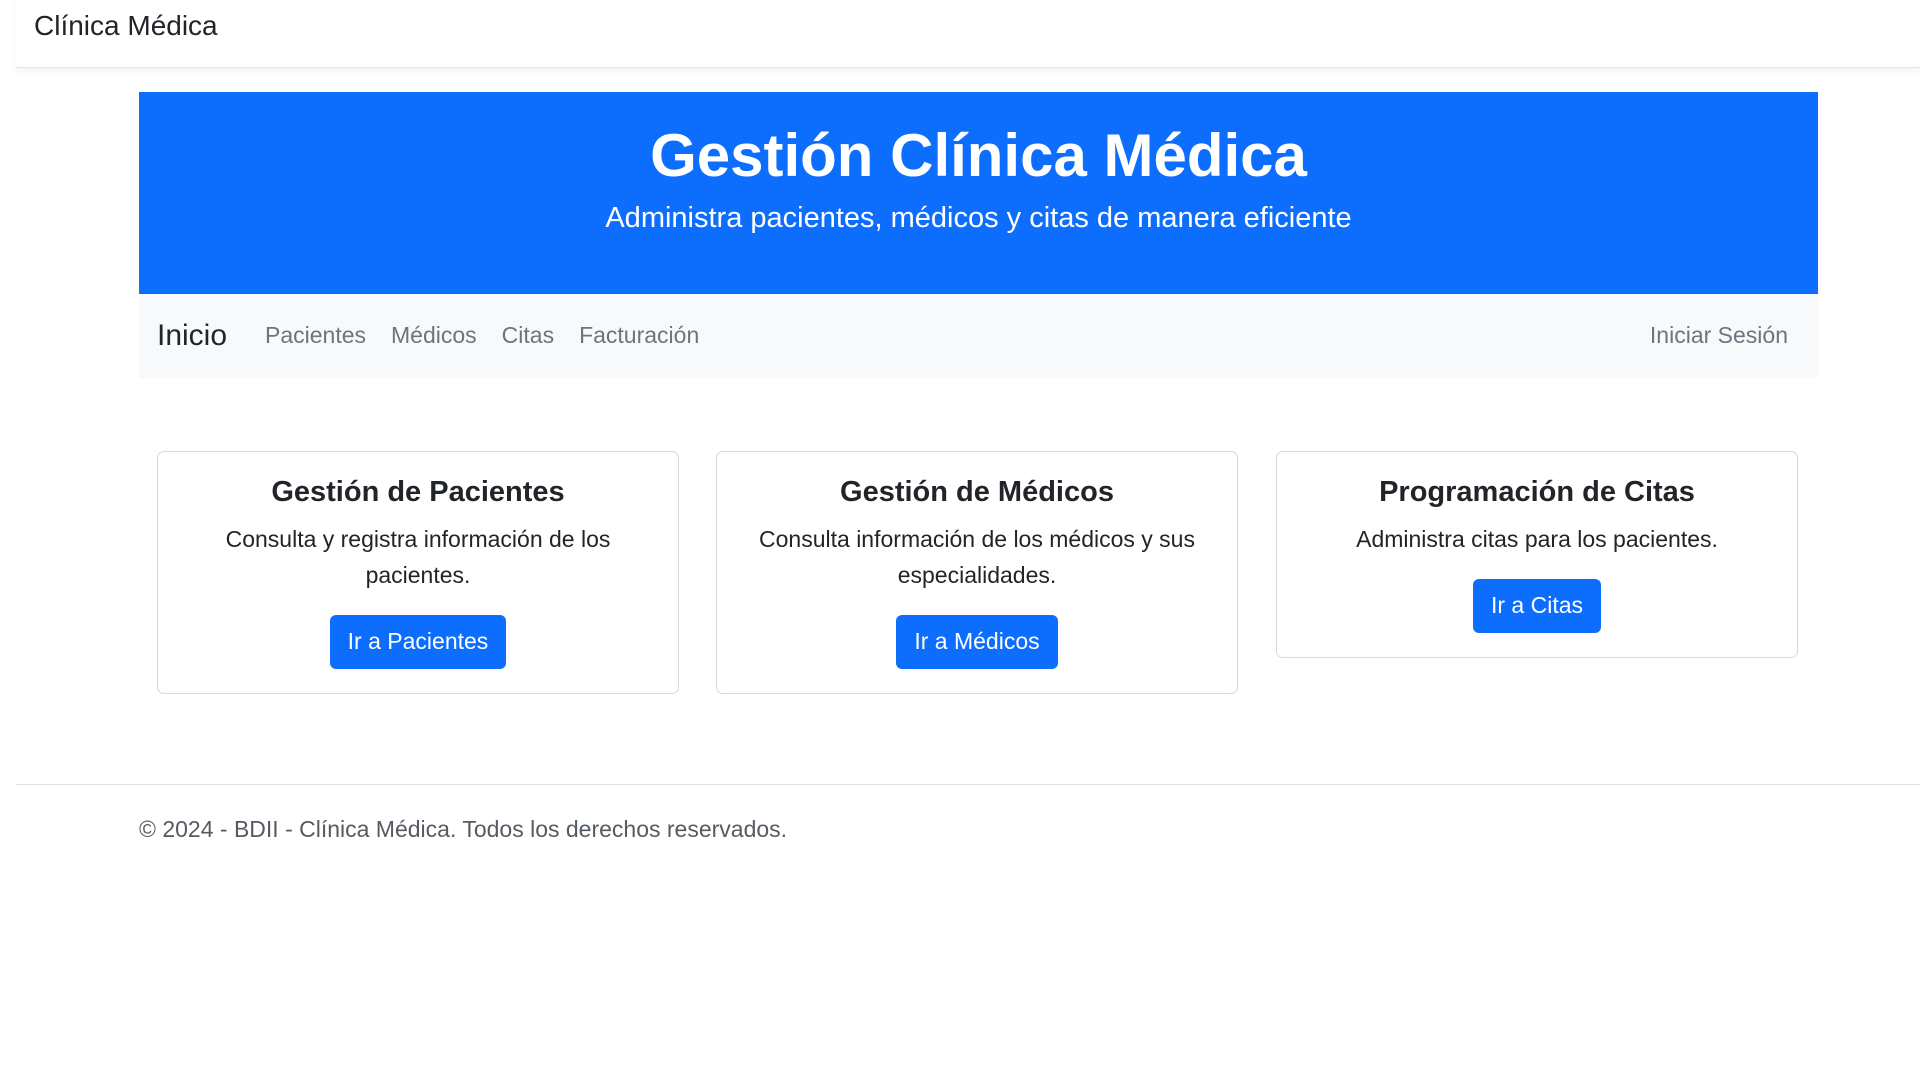  What do you see at coordinates (1537, 539) in the screenshot?
I see `card-text: Administra citas para los pacientes.` at bounding box center [1537, 539].